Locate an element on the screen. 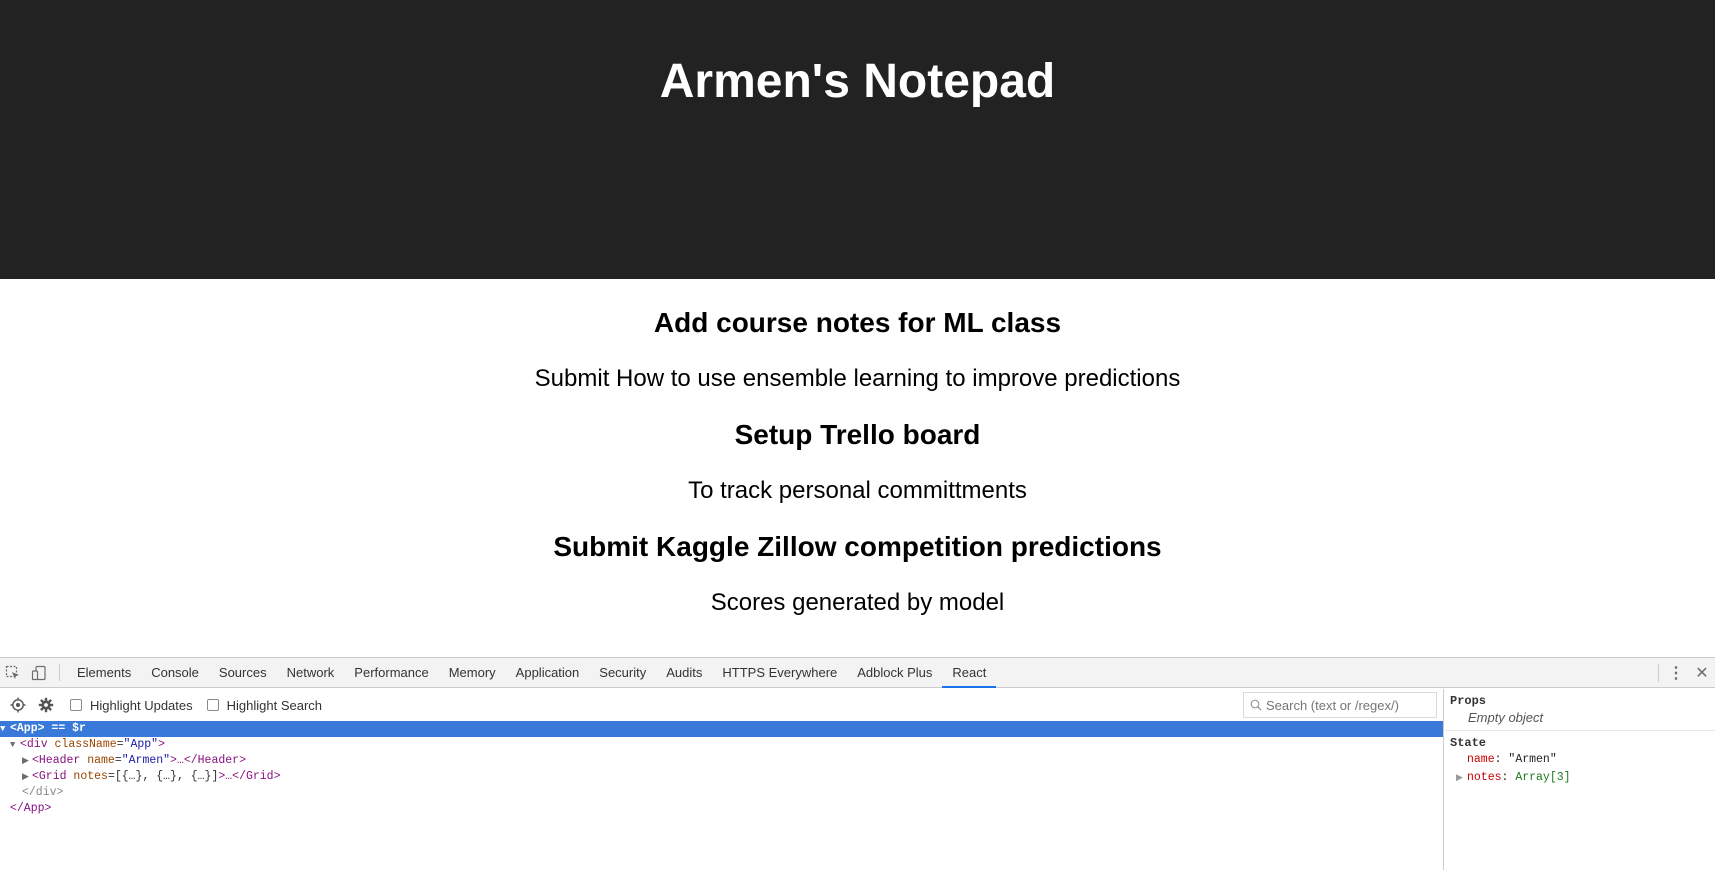 The width and height of the screenshot is (1715, 870). tab-react: React is located at coordinates (969, 673).